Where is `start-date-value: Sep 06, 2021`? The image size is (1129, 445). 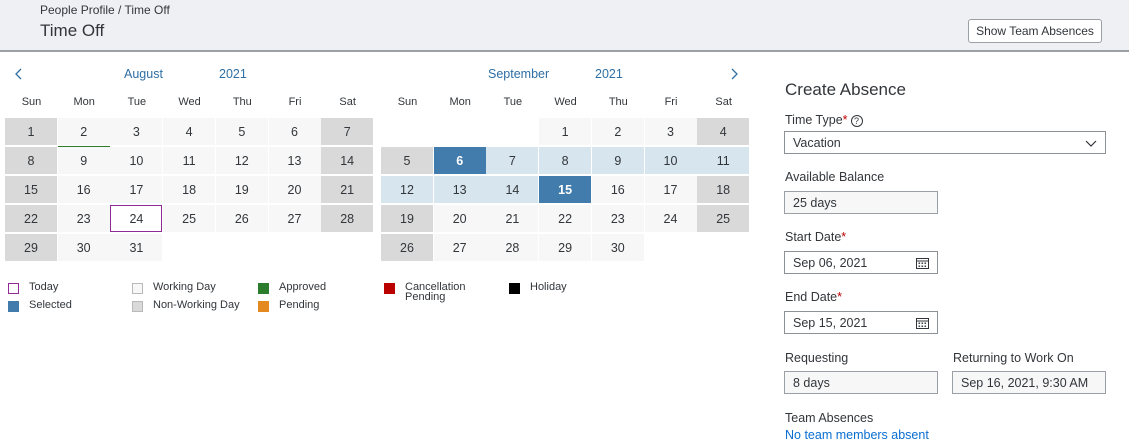 start-date-value: Sep 06, 2021 is located at coordinates (830, 262).